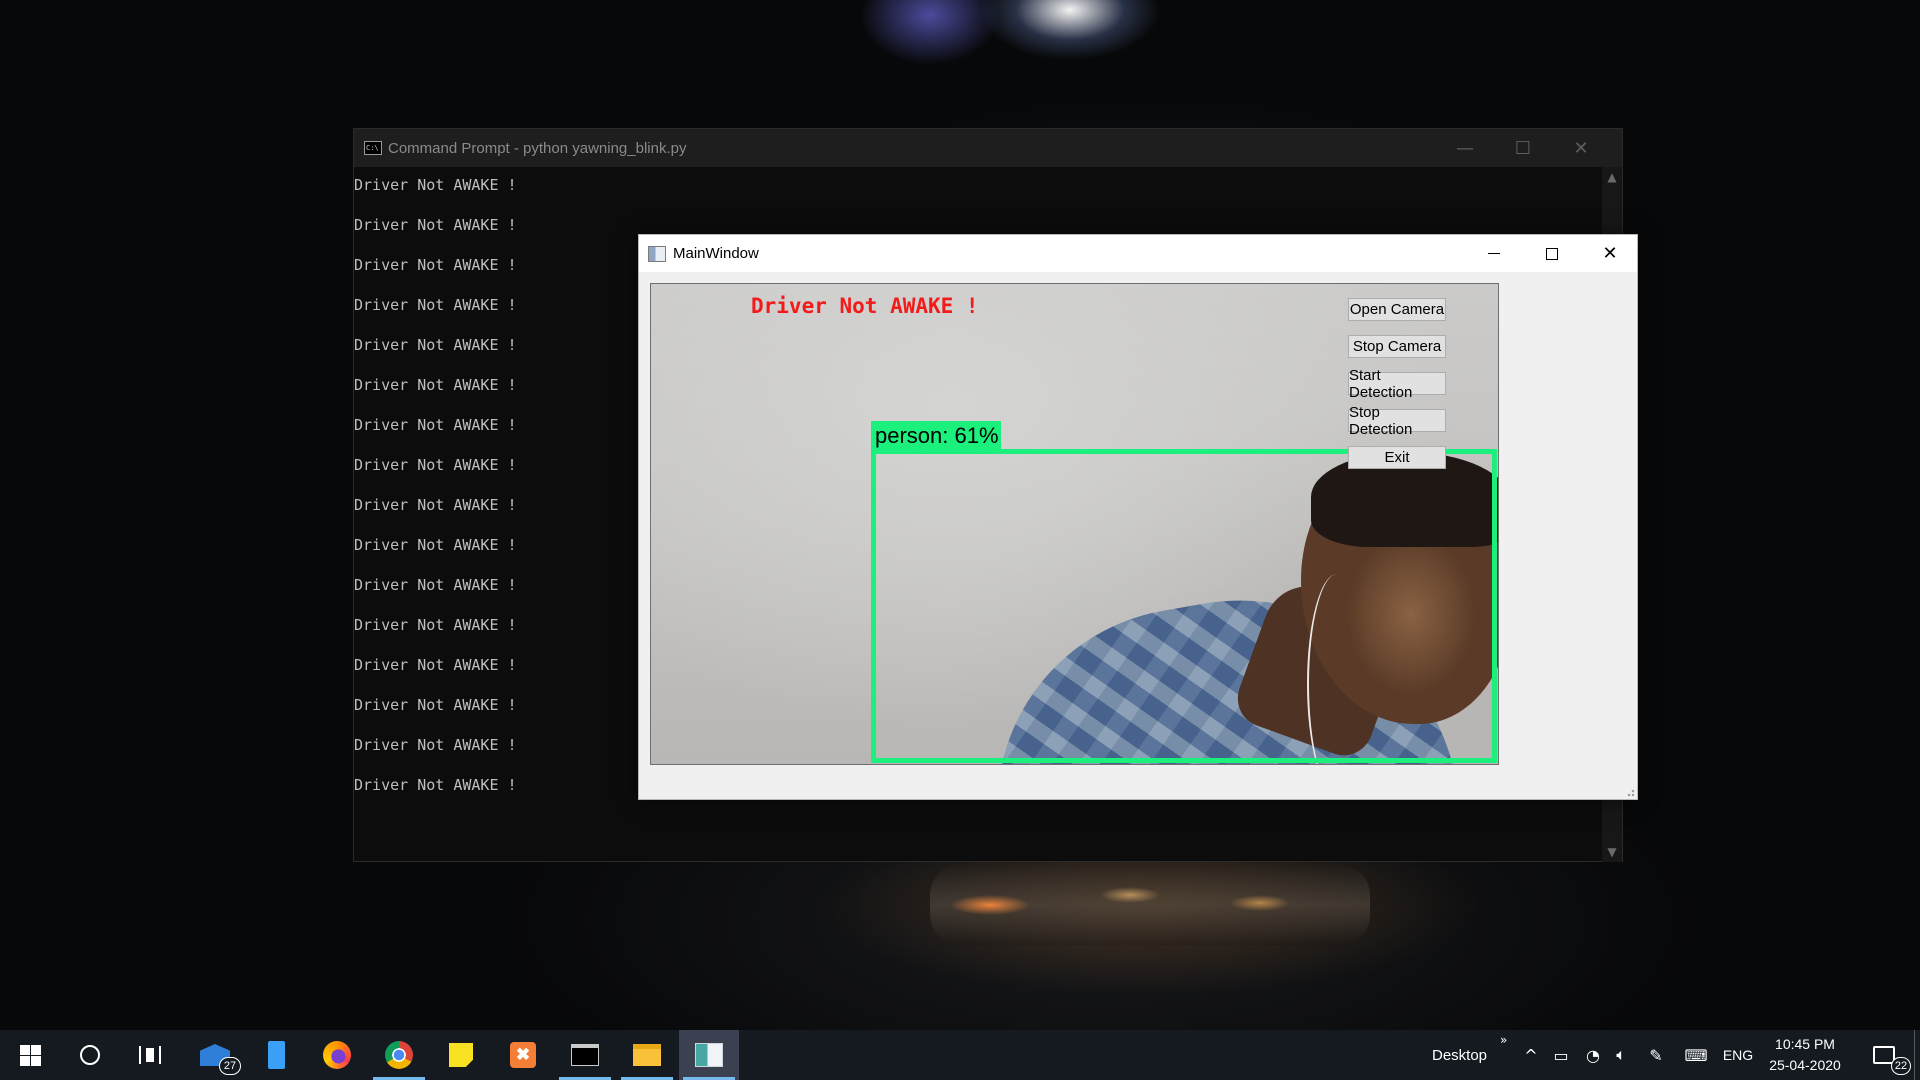  I want to click on python-app-icon, so click(709, 1055).